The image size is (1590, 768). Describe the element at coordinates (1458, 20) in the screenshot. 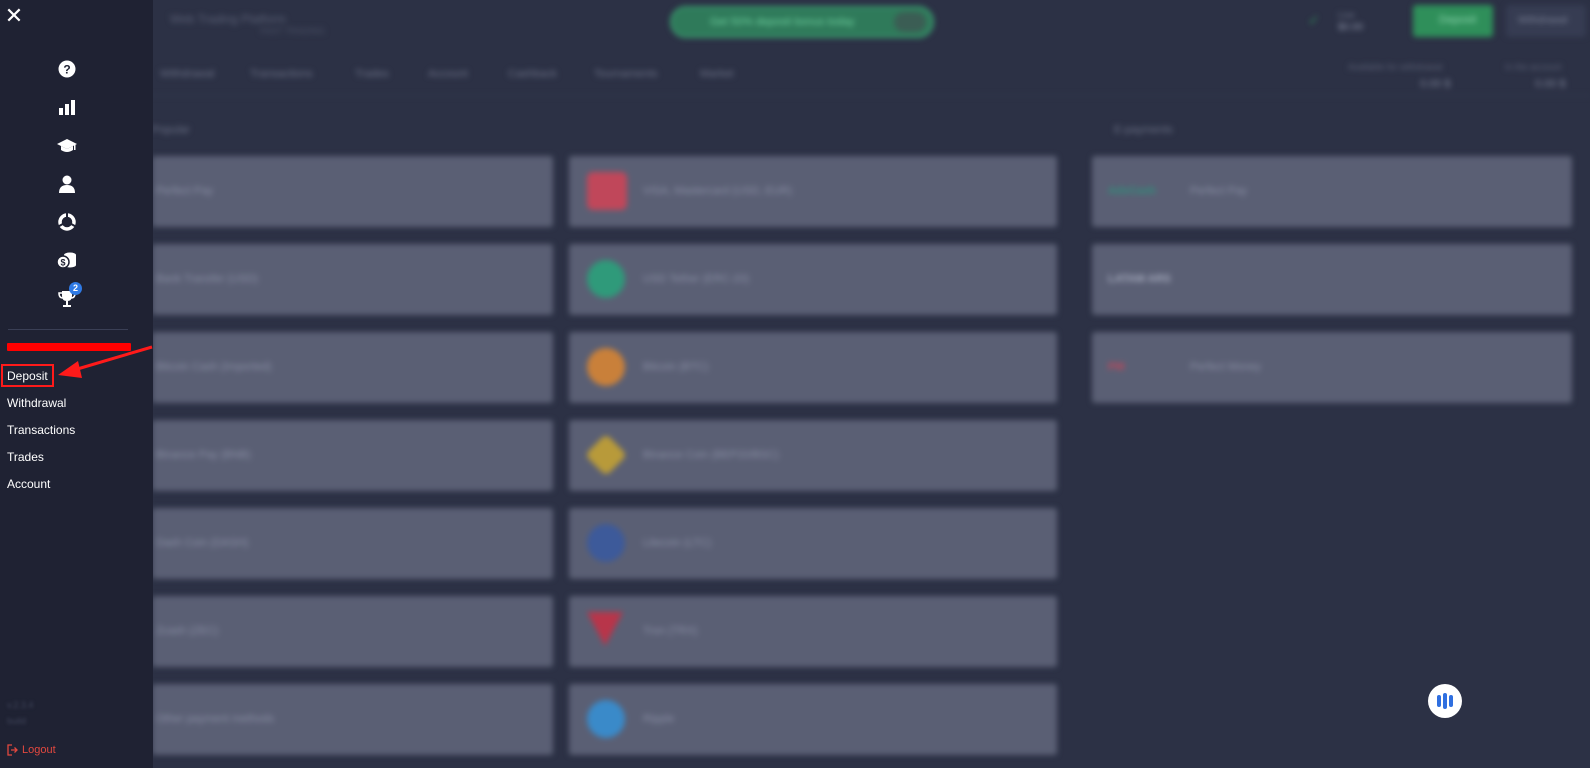

I see `top-deposit-label: Deposit` at that location.